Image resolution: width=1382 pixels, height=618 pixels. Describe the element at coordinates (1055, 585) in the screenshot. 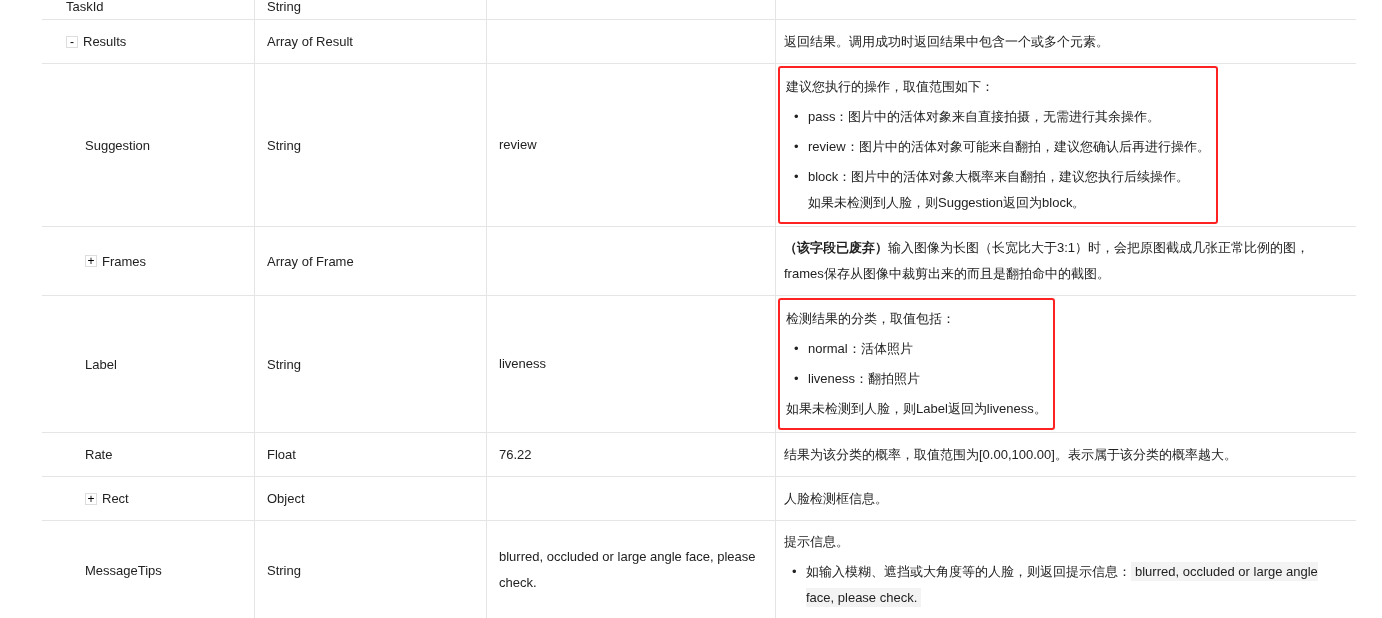

I see `bullet-item: • 如输入模糊、遮挡或大角度等的人脸，则返回提示信息： blurred, occluded or large angle face, please check.` at that location.